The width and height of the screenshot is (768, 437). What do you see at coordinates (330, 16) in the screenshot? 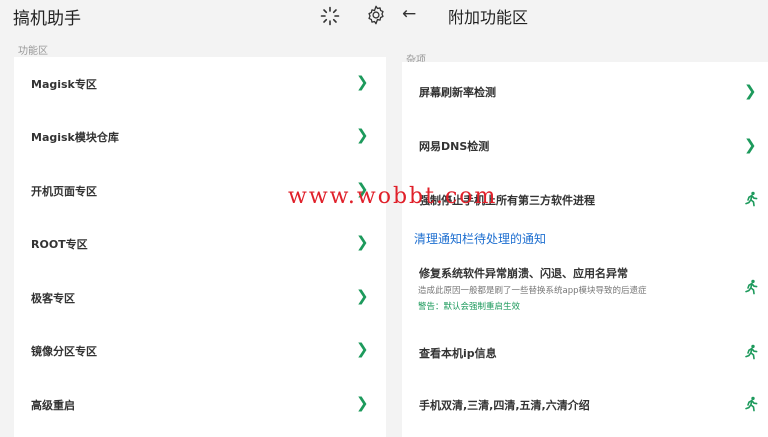
I see `loading-spinner-icon` at bounding box center [330, 16].